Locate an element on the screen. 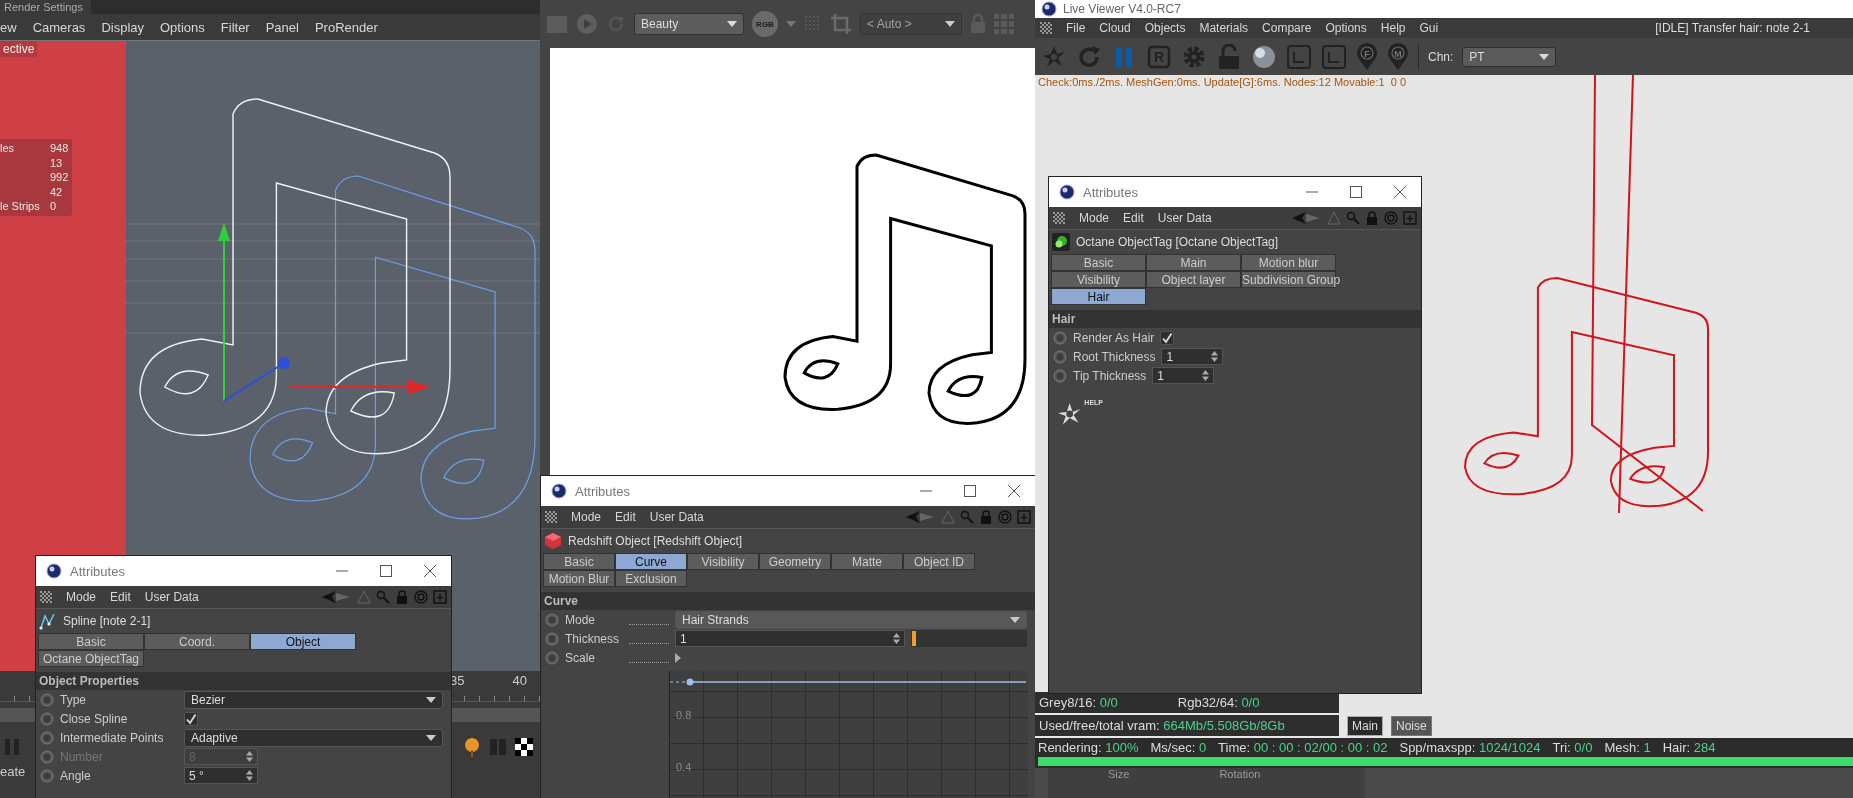 This screenshot has width=1853, height=798. button-label: eate is located at coordinates (13, 771).